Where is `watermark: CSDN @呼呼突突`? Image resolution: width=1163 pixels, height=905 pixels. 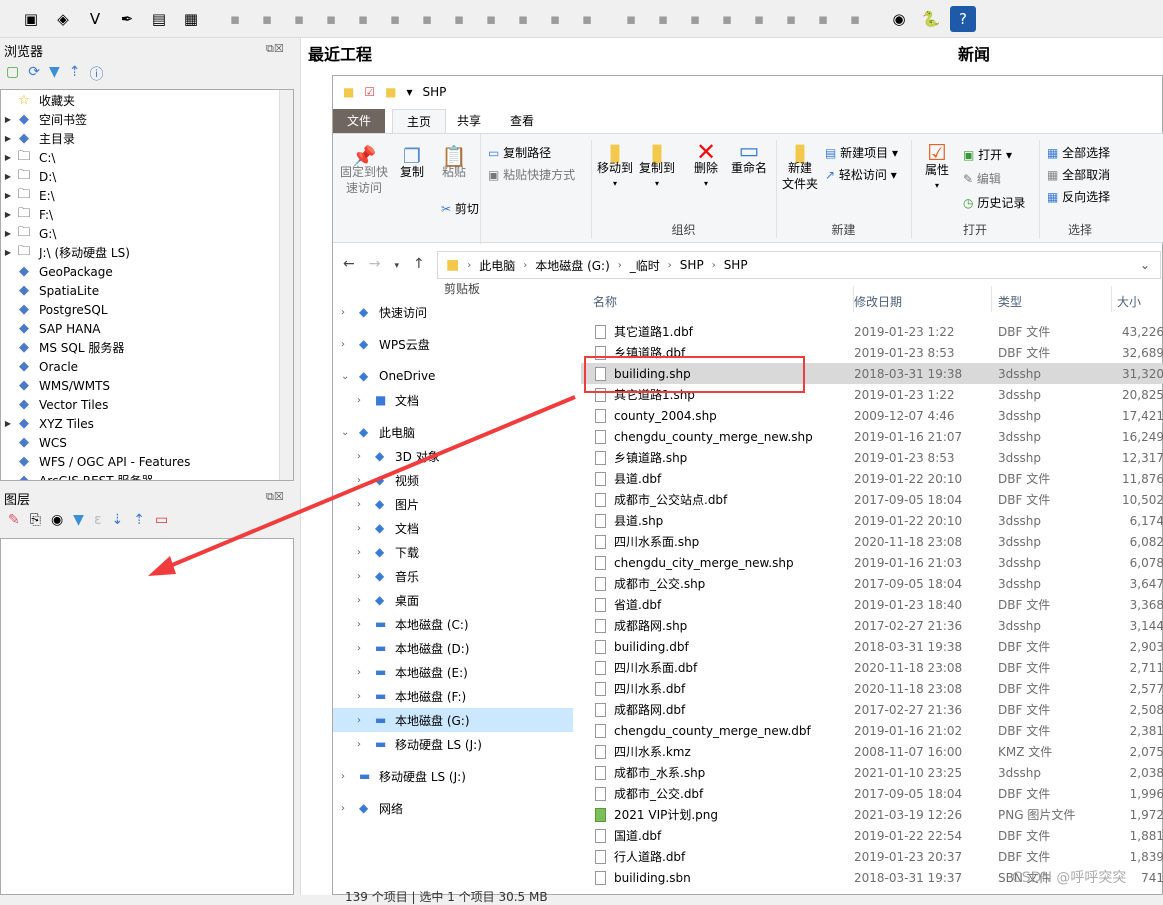
watermark: CSDN @呼呼突突 is located at coordinates (1069, 878).